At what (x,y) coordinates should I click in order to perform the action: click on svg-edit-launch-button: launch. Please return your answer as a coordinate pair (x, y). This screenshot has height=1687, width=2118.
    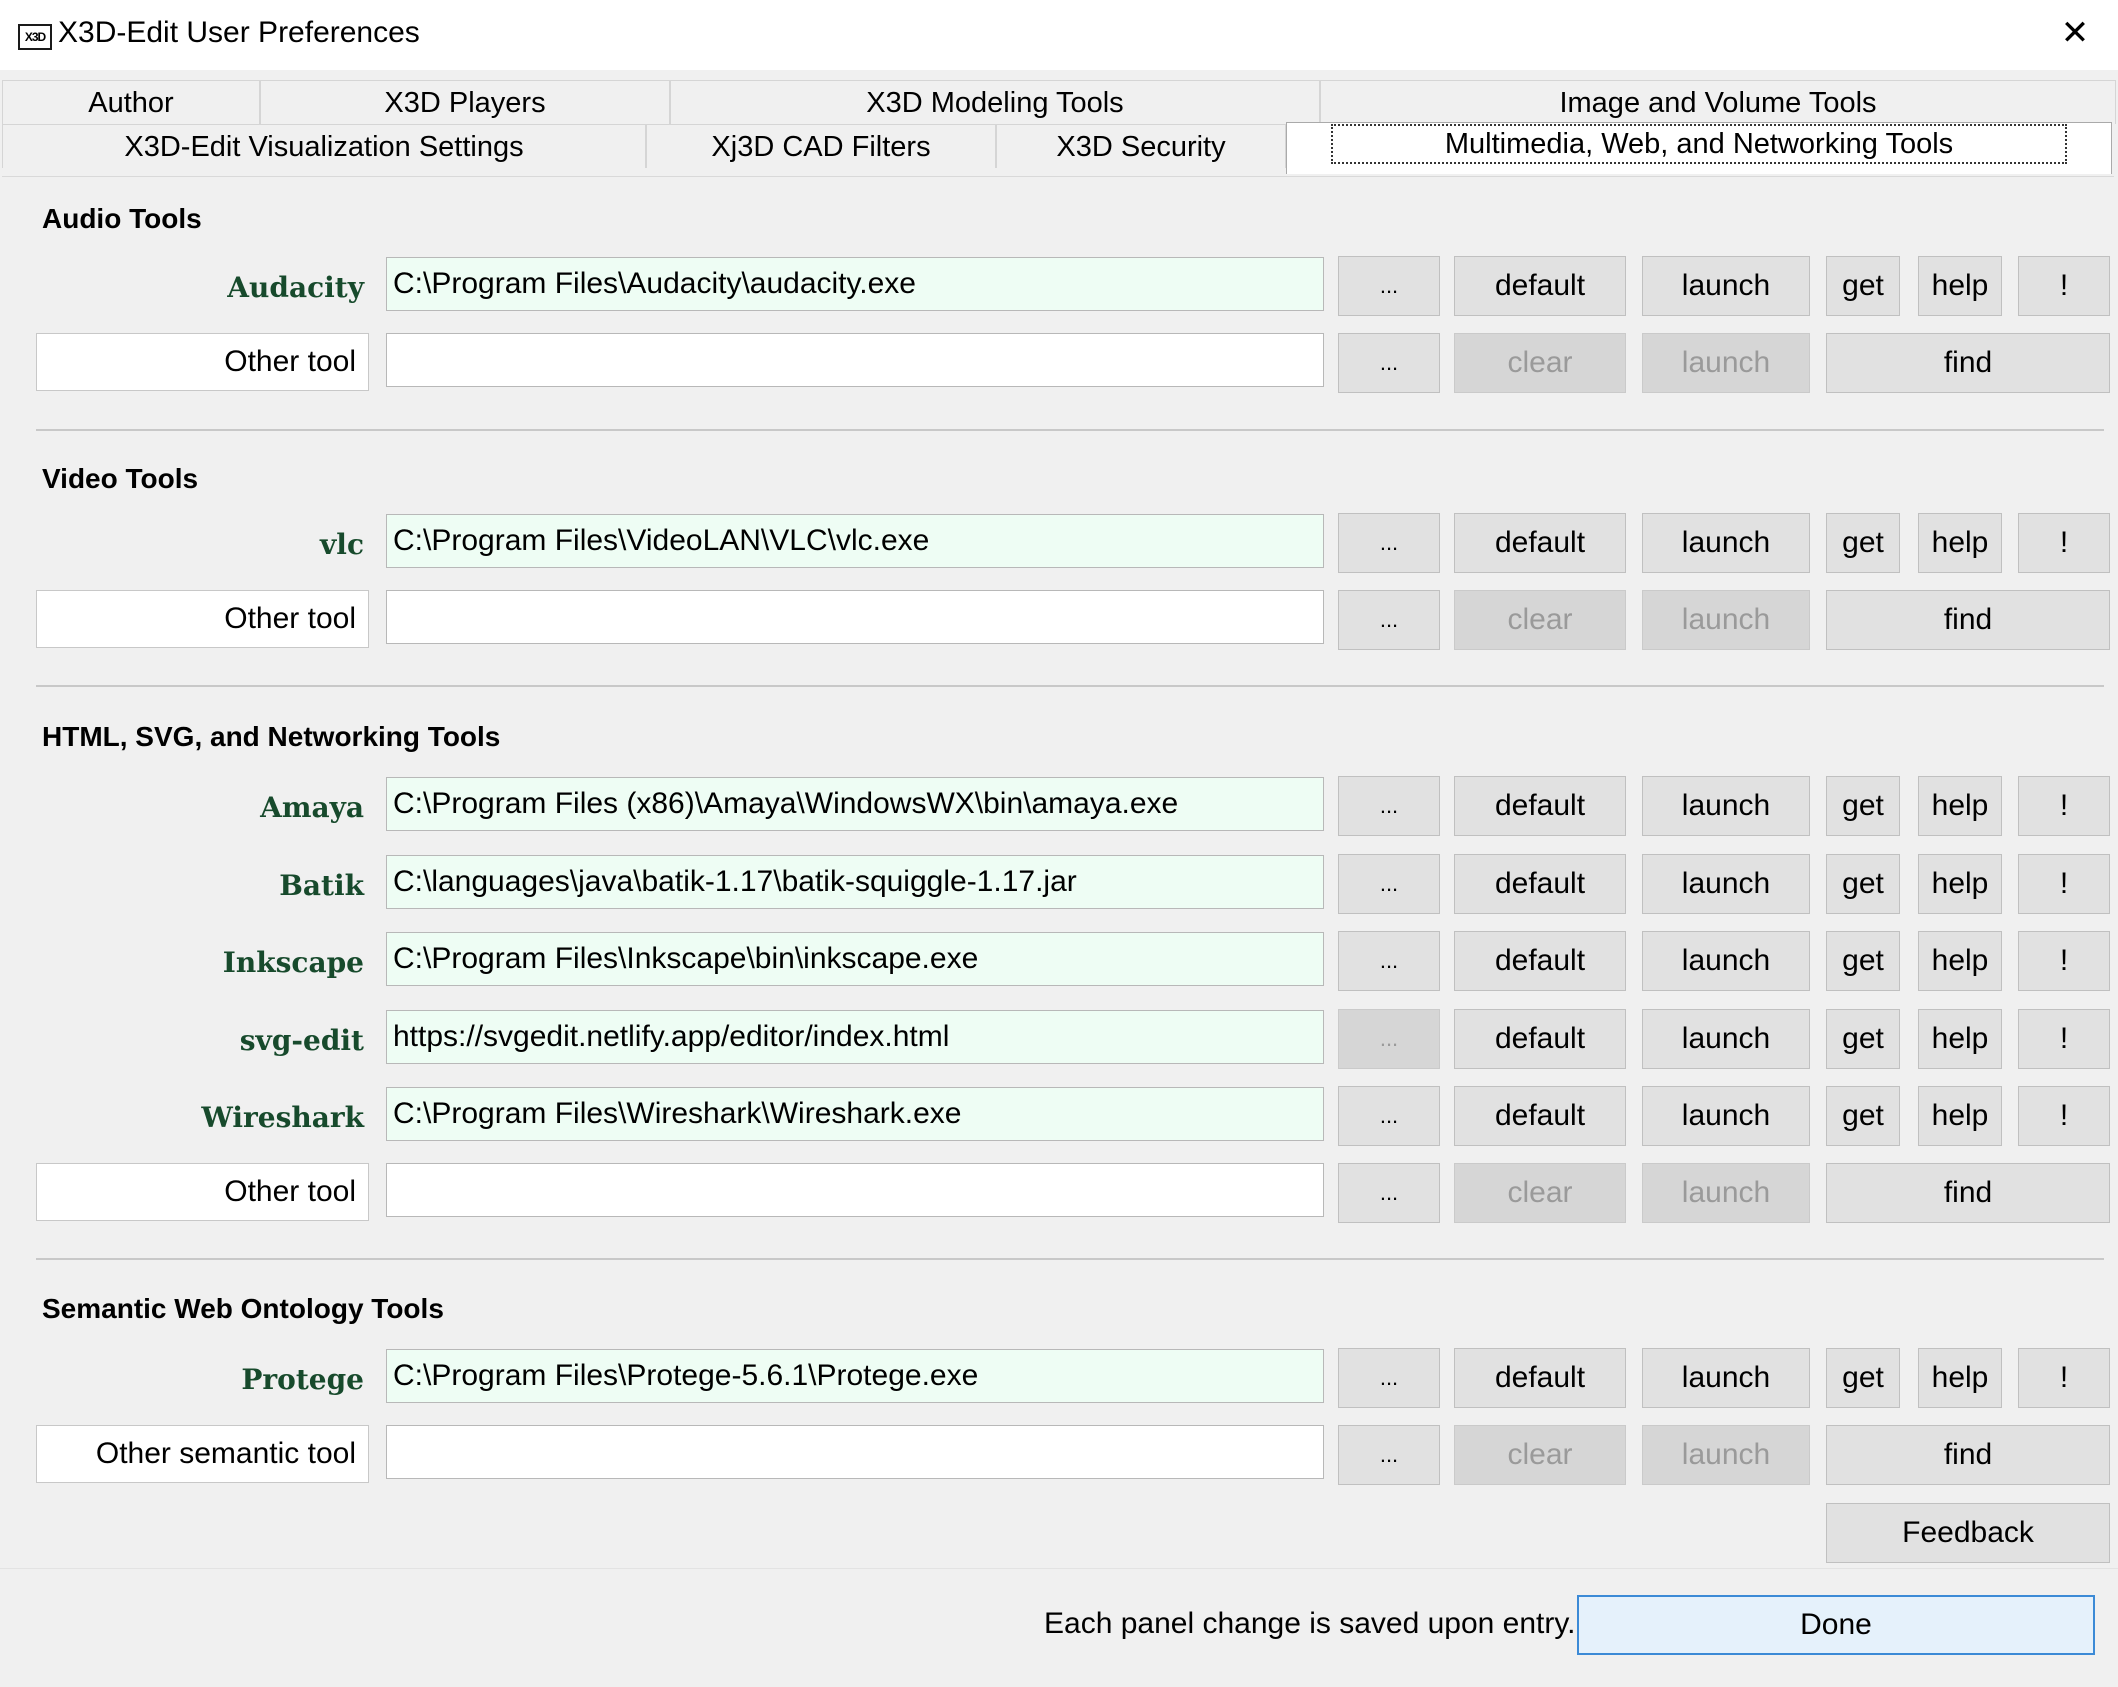
    Looking at the image, I should click on (1726, 1039).